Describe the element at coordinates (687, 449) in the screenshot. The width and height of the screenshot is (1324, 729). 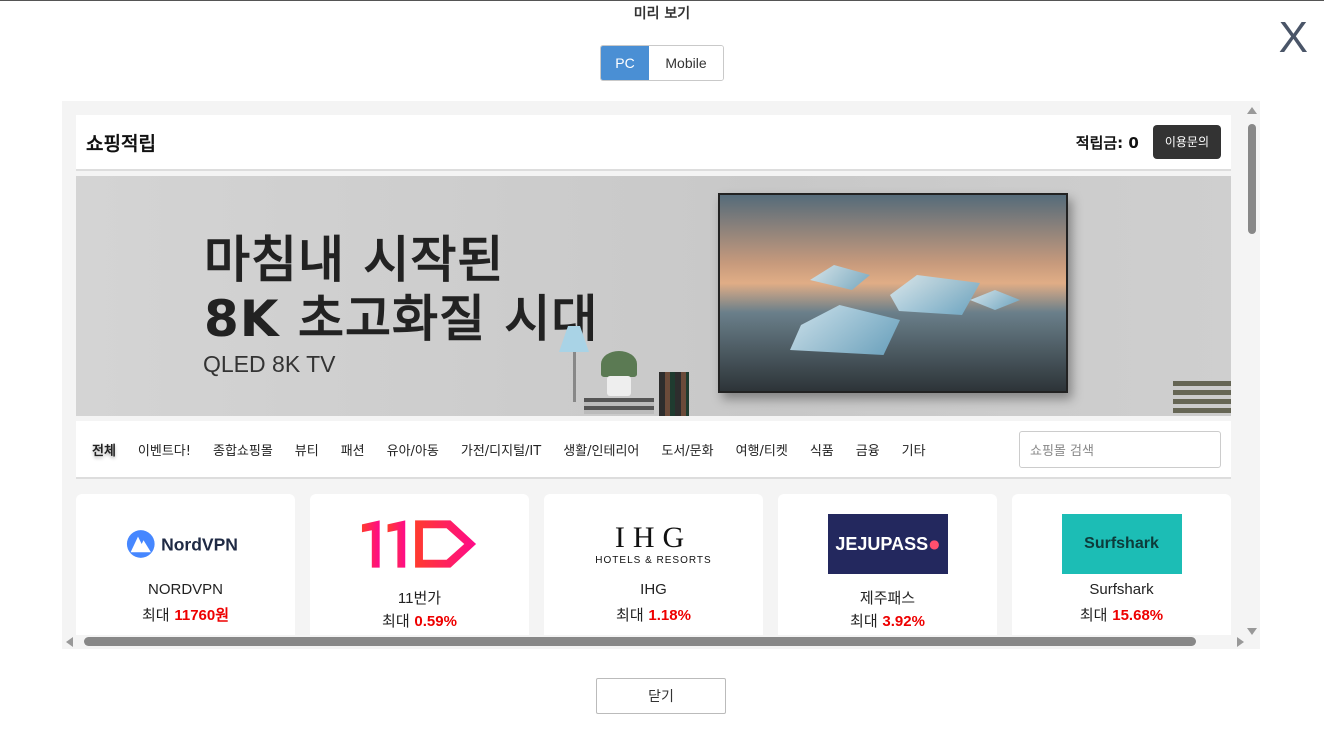
I see `category-tab: 도서/문화` at that location.